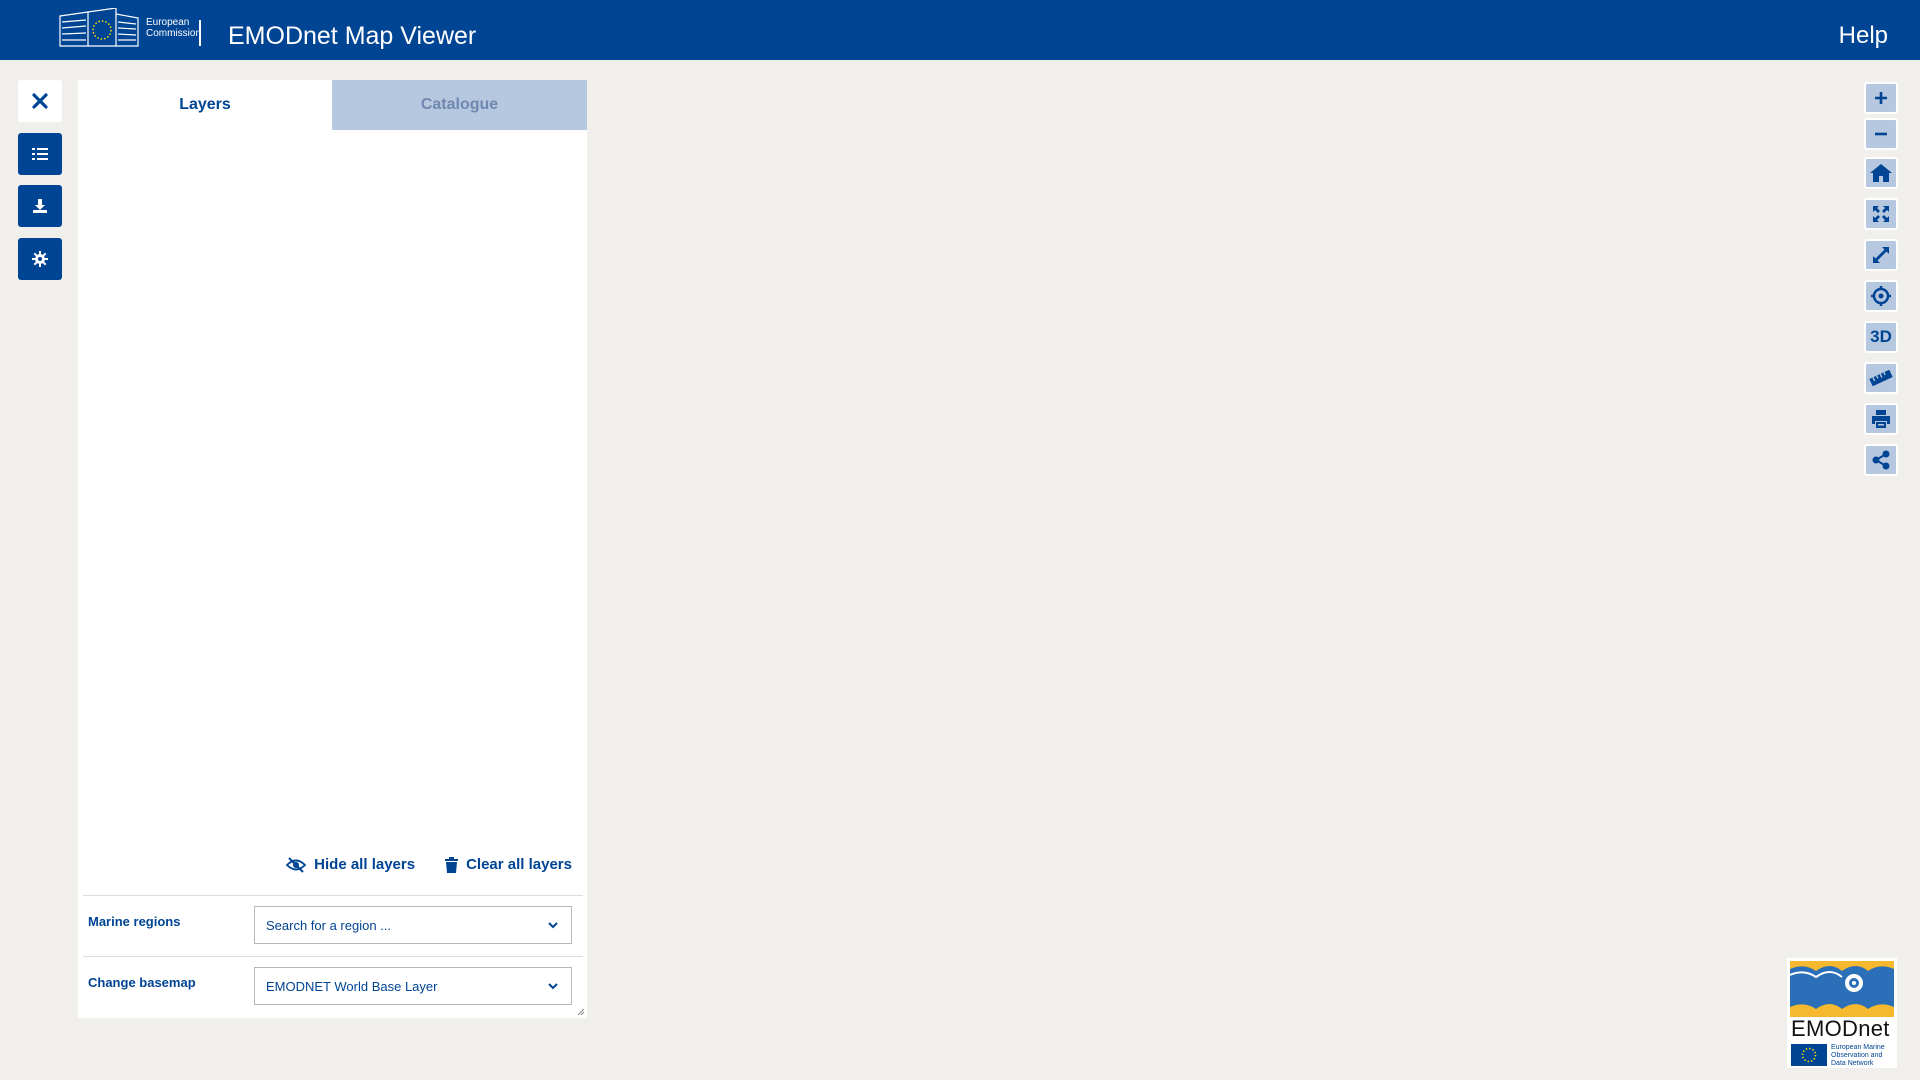  I want to click on change-basemap-label: Change basemap, so click(142, 982).